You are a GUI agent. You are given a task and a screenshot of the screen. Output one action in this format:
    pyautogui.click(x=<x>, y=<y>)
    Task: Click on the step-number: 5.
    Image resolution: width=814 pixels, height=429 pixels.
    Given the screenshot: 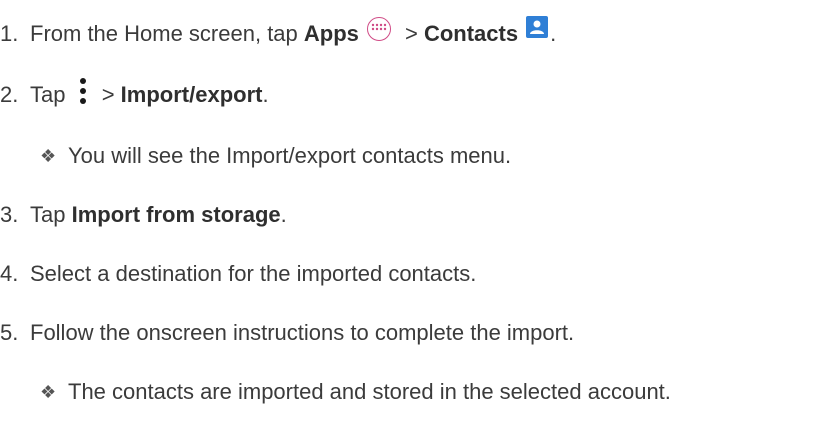 What is the action you would take?
    pyautogui.click(x=9, y=332)
    